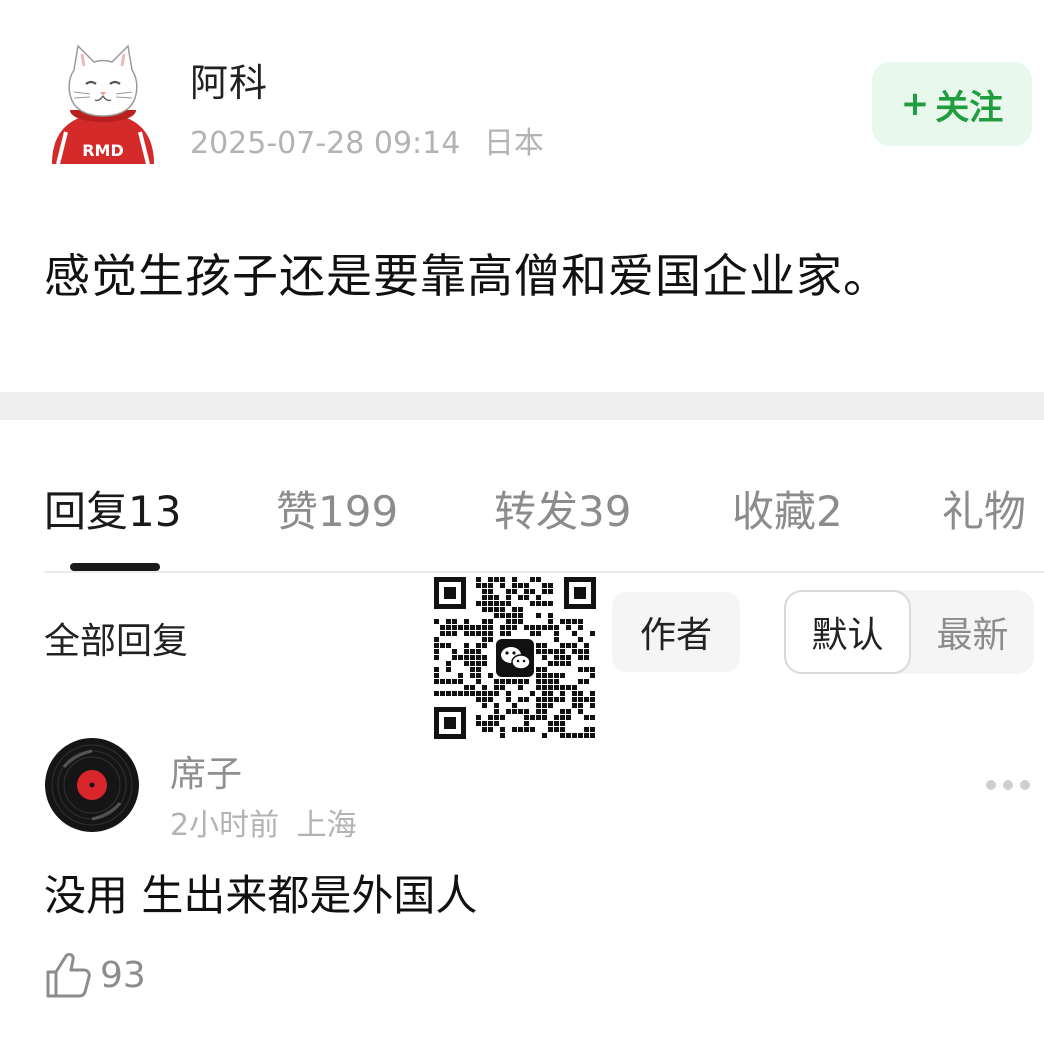  What do you see at coordinates (676, 632) in the screenshot?
I see `author-only-filter: 作者` at bounding box center [676, 632].